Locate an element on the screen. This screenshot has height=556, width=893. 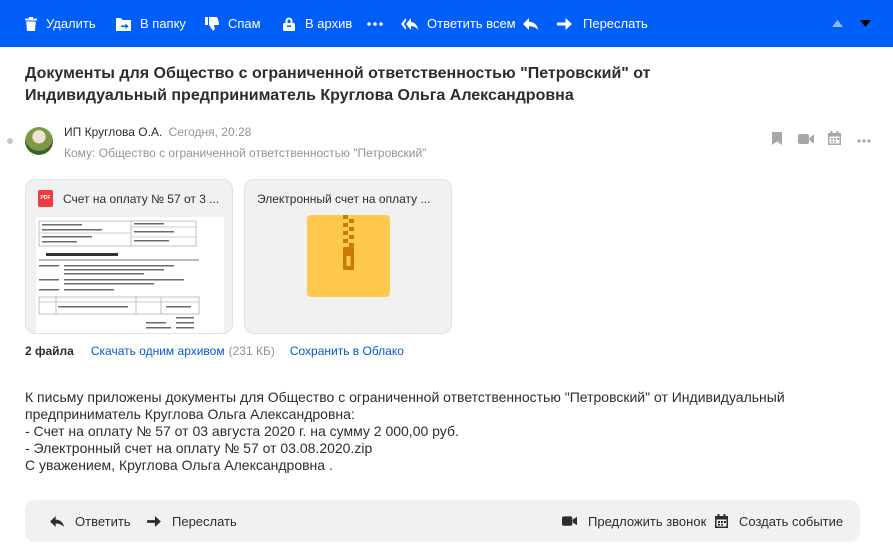
reply-button is located at coordinates (530, 23).